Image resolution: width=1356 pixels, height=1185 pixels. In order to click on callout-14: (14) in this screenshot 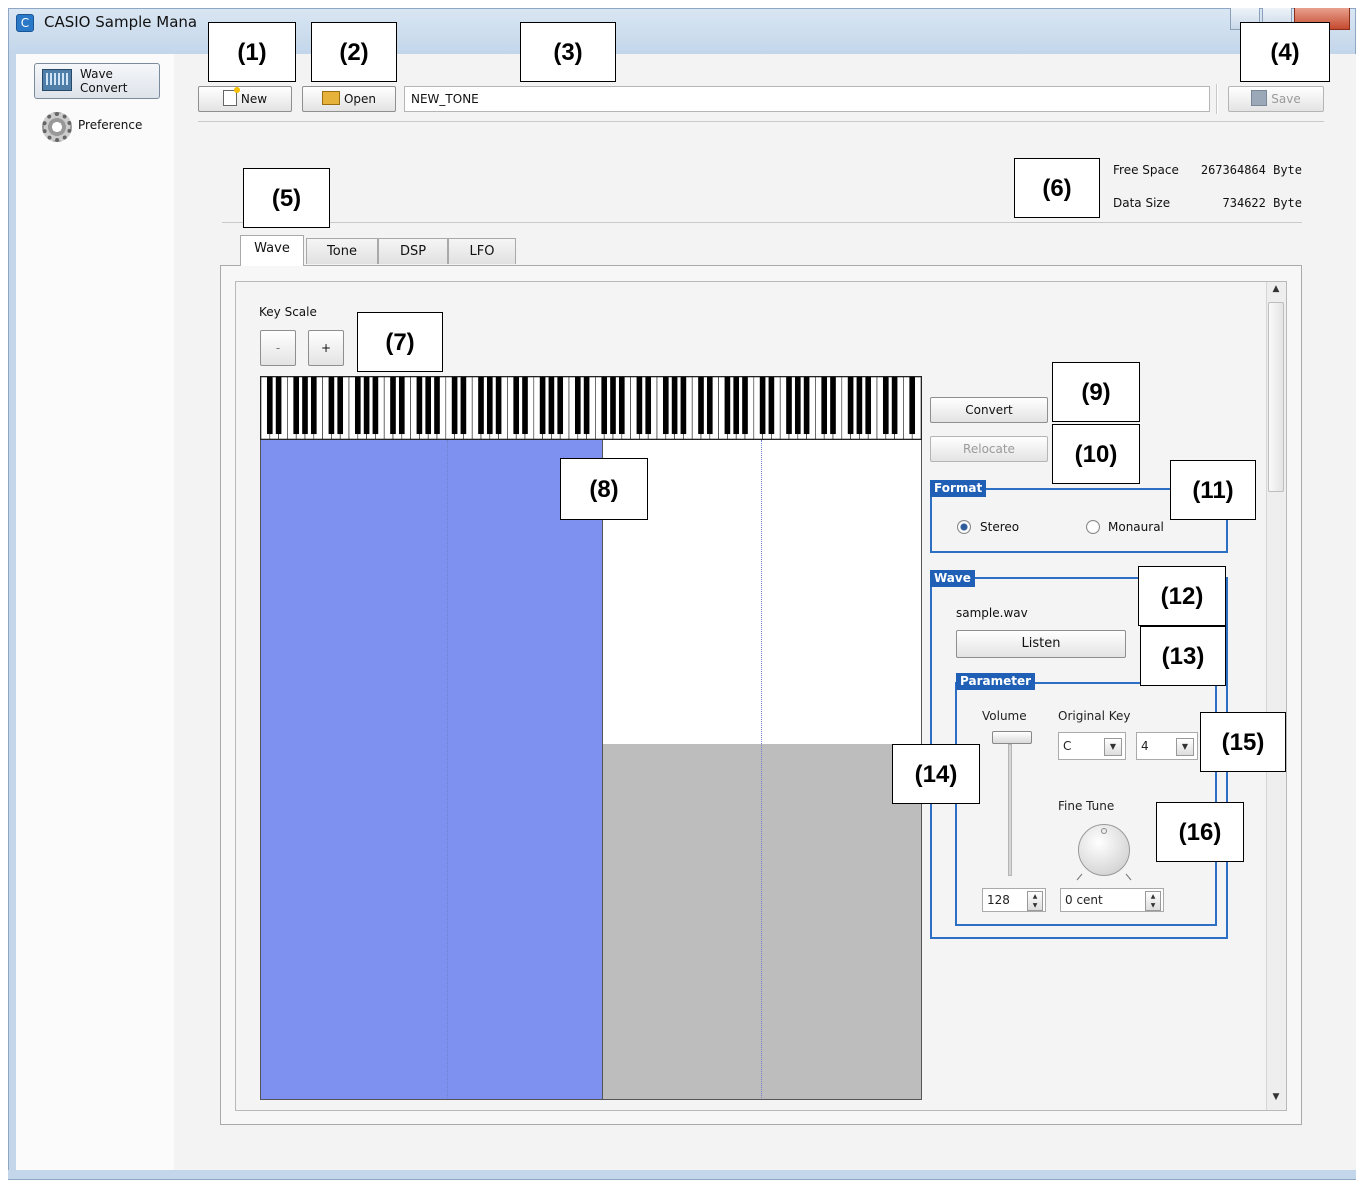, I will do `click(936, 774)`.